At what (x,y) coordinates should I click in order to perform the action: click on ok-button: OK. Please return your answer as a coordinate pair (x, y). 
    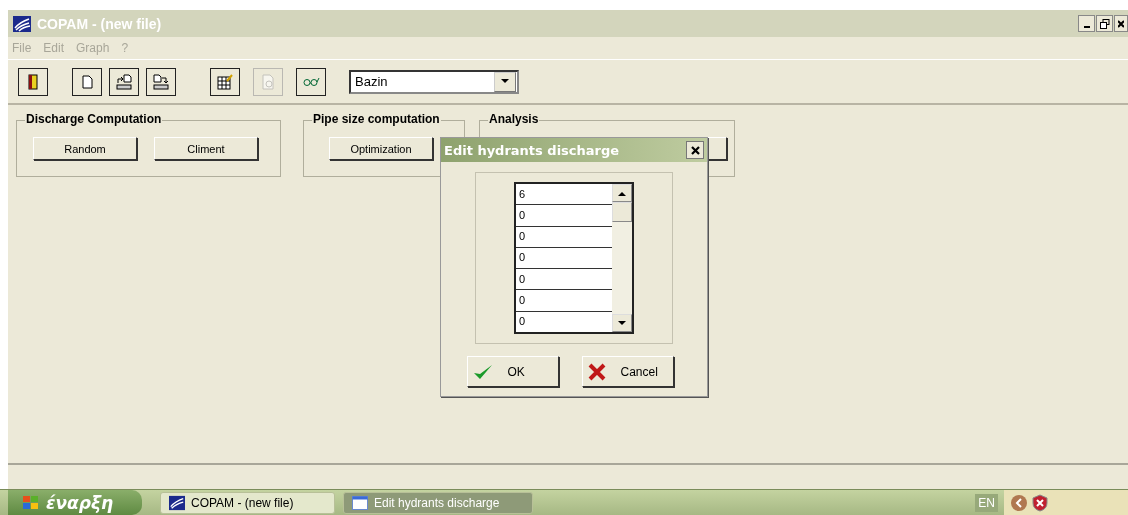
    Looking at the image, I should click on (512, 371).